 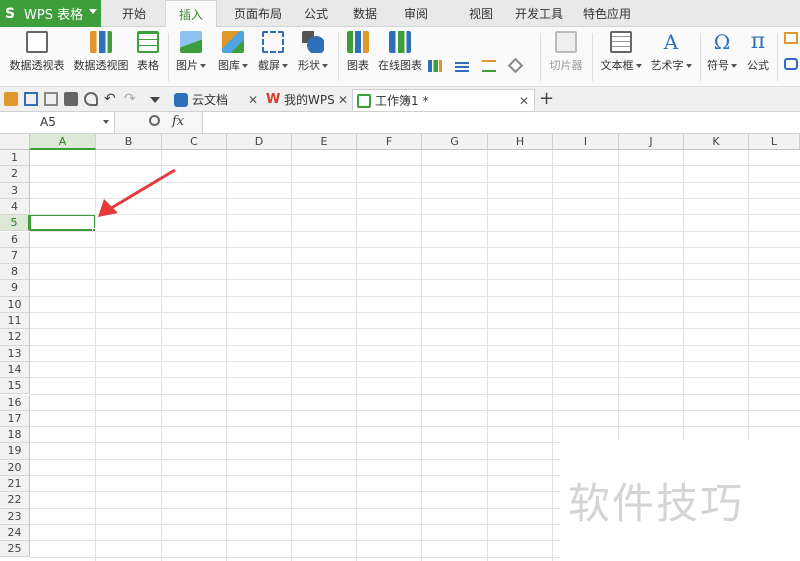 I want to click on watermark-text: 软件技巧, so click(x=656, y=503).